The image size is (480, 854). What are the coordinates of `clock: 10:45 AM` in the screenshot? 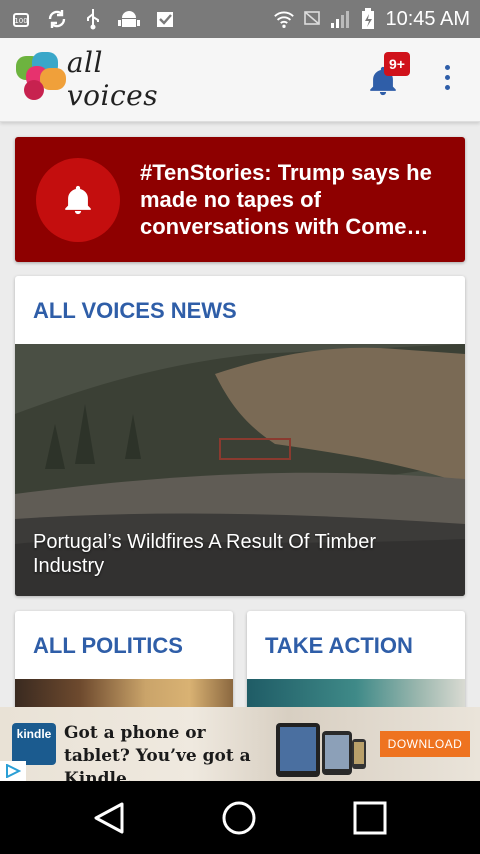 It's located at (427, 18).